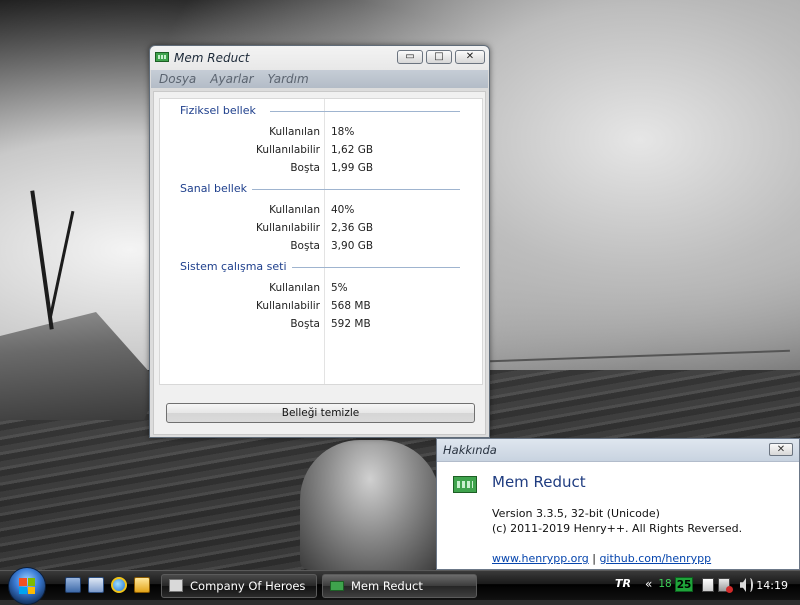  What do you see at coordinates (539, 482) in the screenshot?
I see `about-app-name: Mem Reduct` at bounding box center [539, 482].